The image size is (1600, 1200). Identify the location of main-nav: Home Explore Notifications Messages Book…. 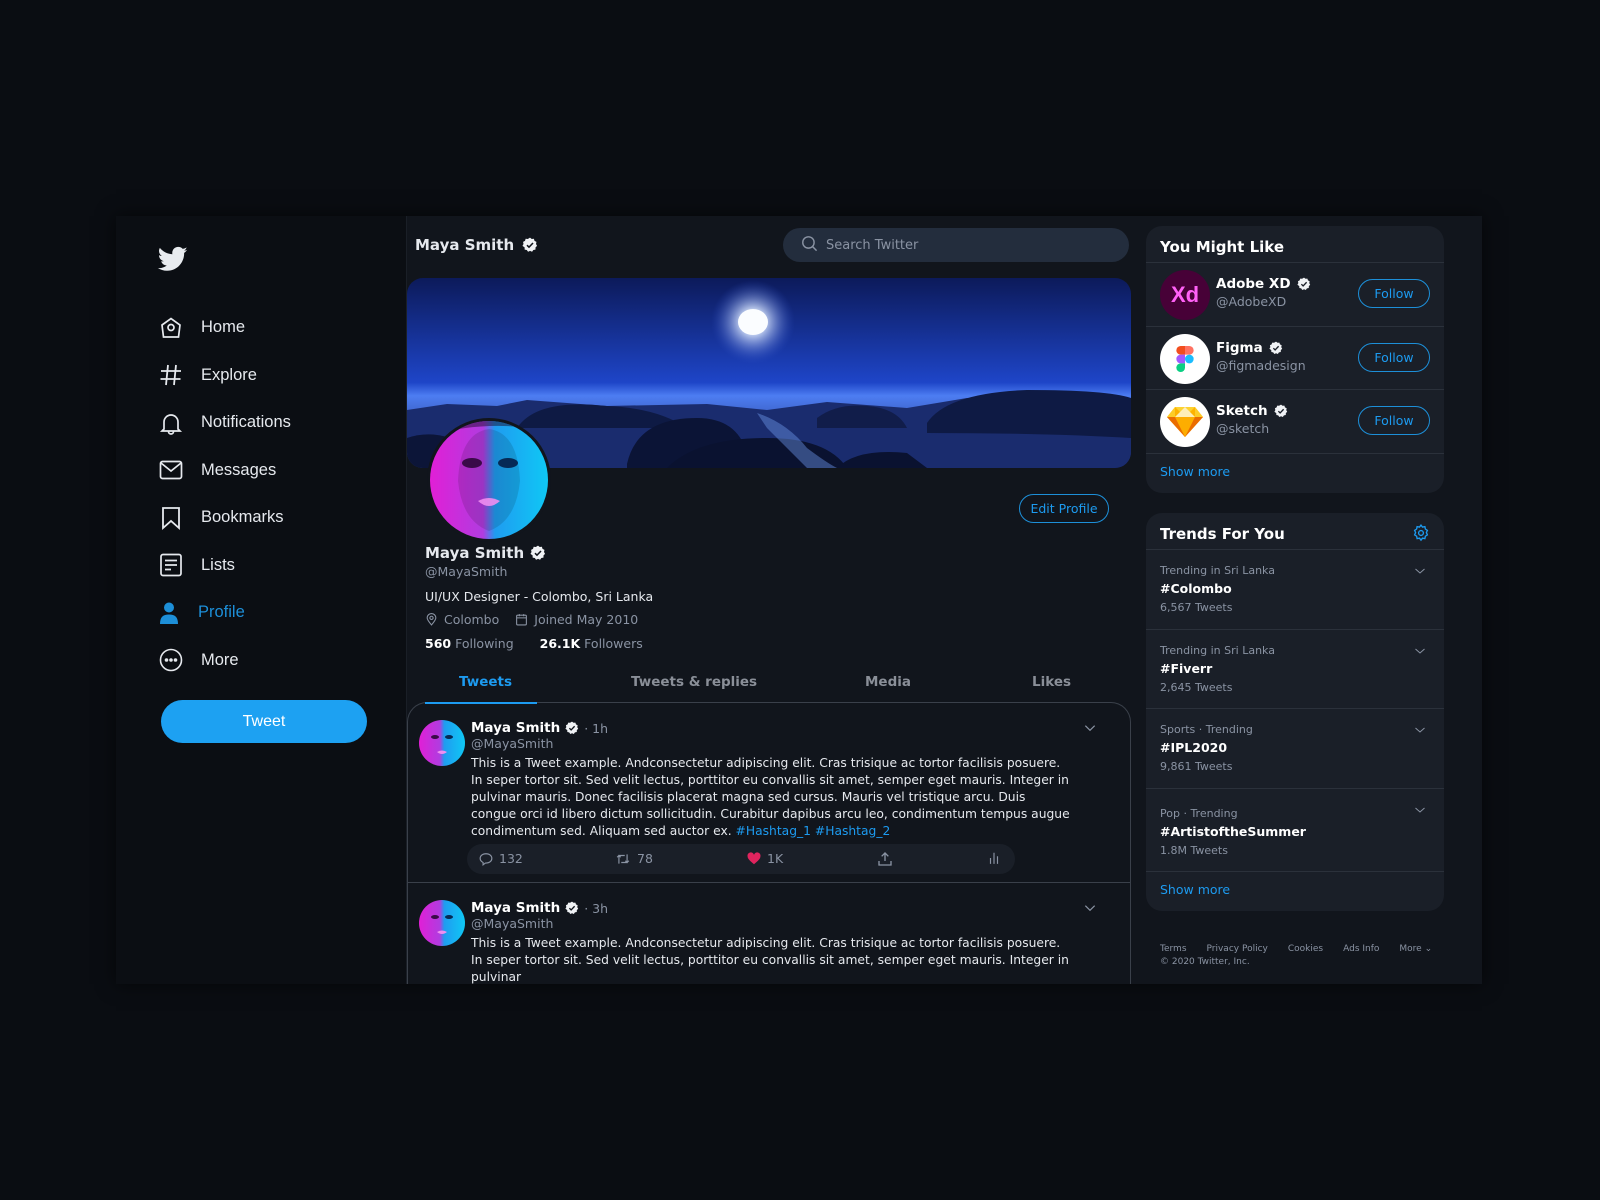
(224, 494).